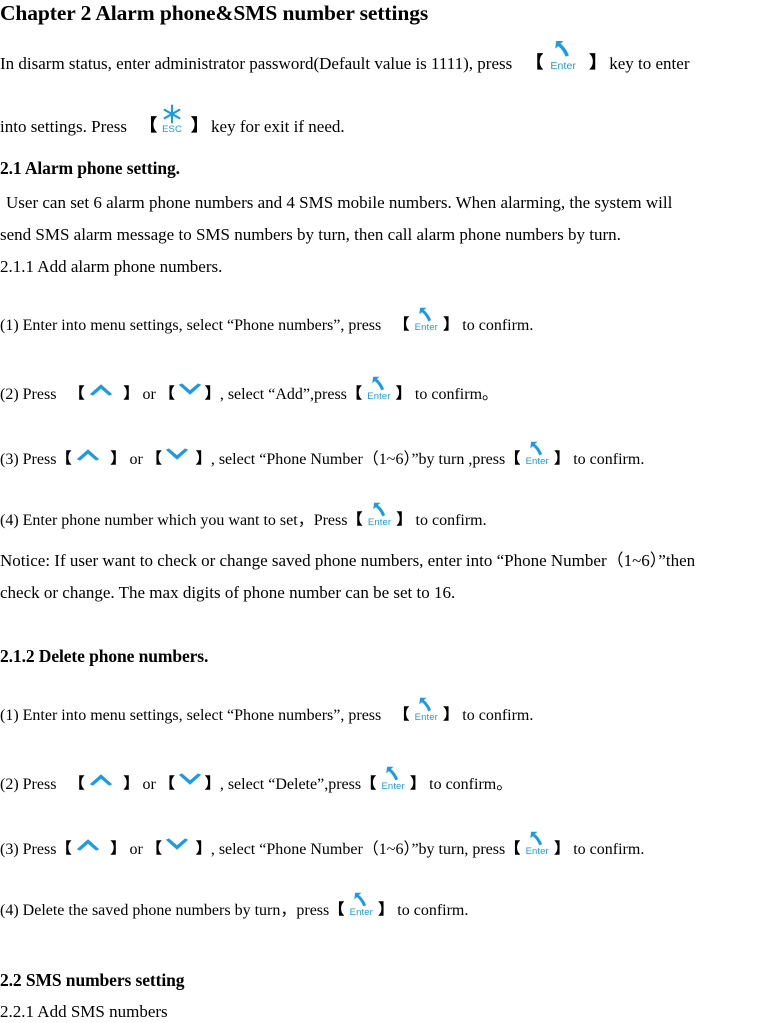 This screenshot has width=758, height=1023. What do you see at coordinates (278, 126) in the screenshot?
I see `intro-text-part4: key for exit if need.` at bounding box center [278, 126].